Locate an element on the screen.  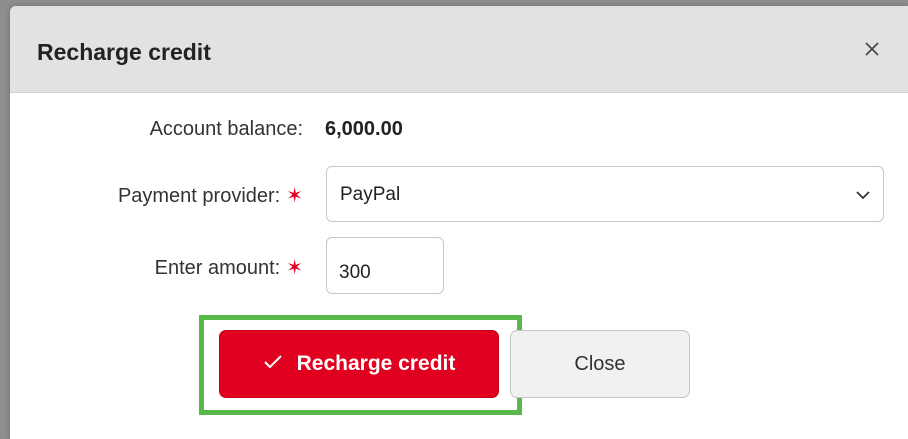
payment-provider-label-text: Payment provider: is located at coordinates (199, 196).